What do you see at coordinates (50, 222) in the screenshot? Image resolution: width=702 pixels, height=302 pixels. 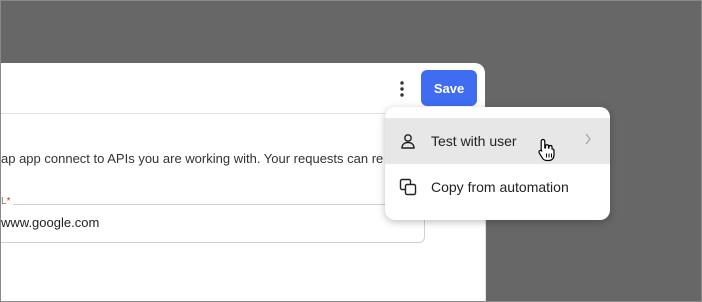 I see `url-field-value: www.google.com` at bounding box center [50, 222].